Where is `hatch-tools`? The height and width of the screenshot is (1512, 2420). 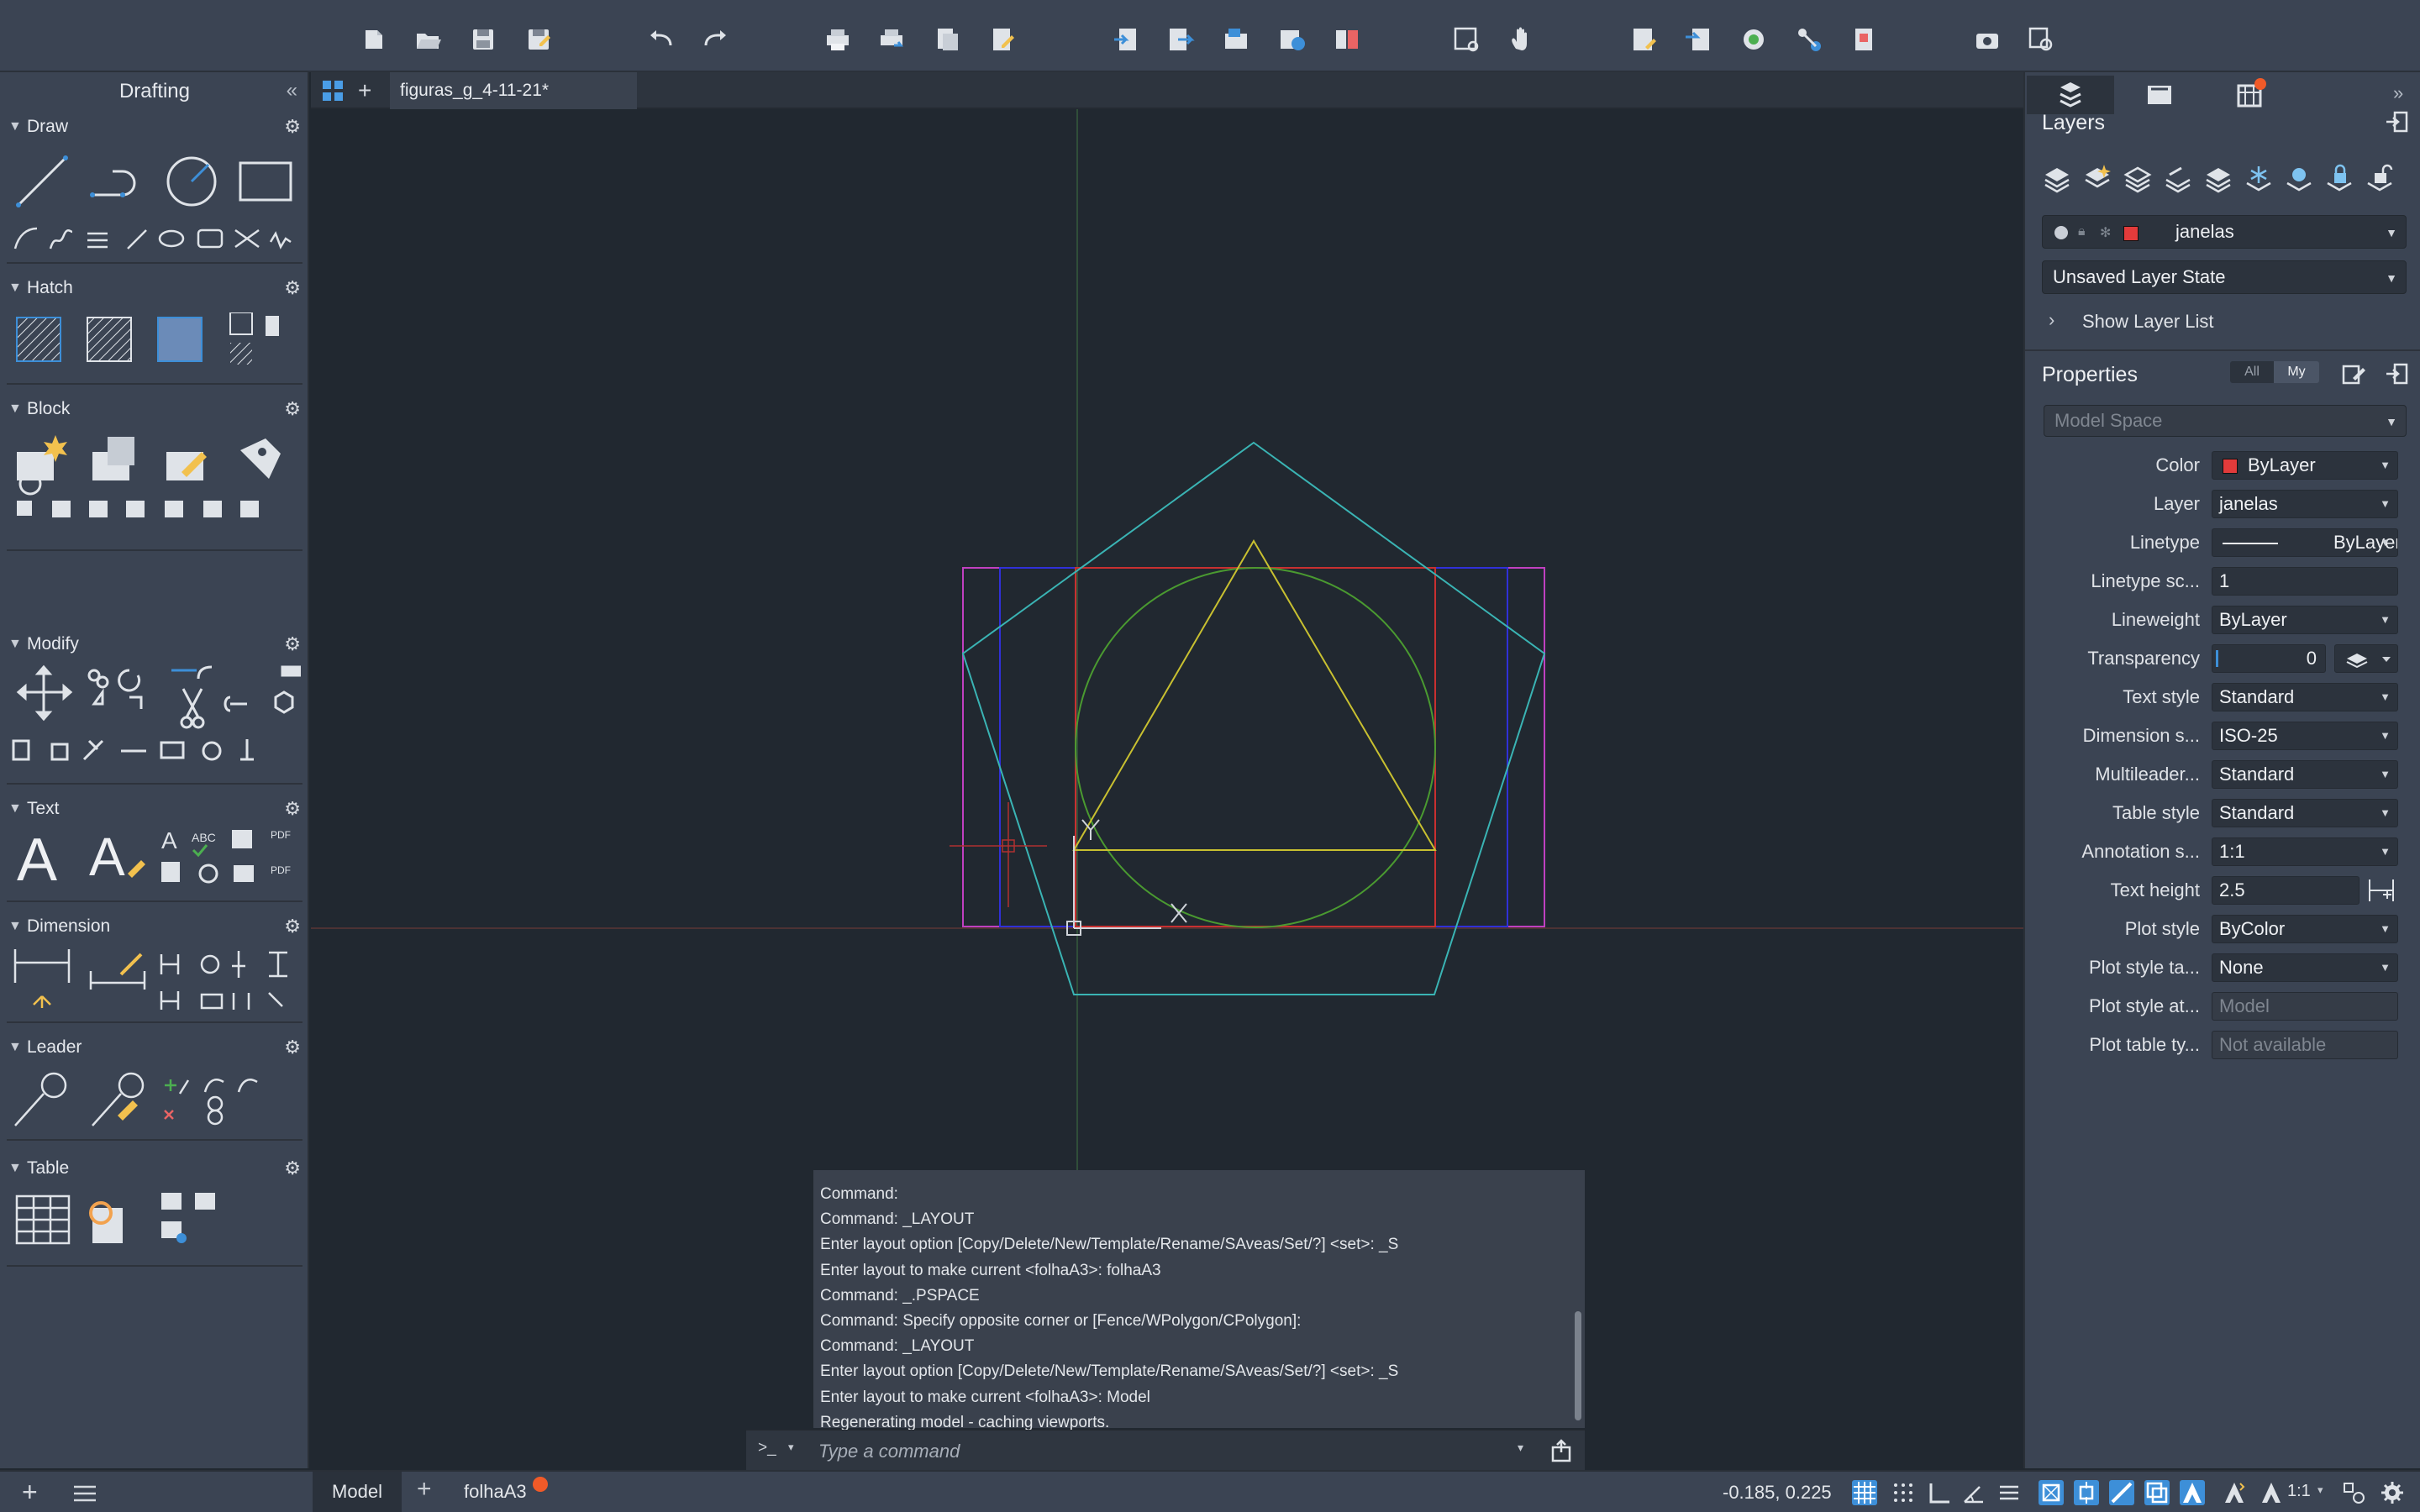 hatch-tools is located at coordinates (147, 340).